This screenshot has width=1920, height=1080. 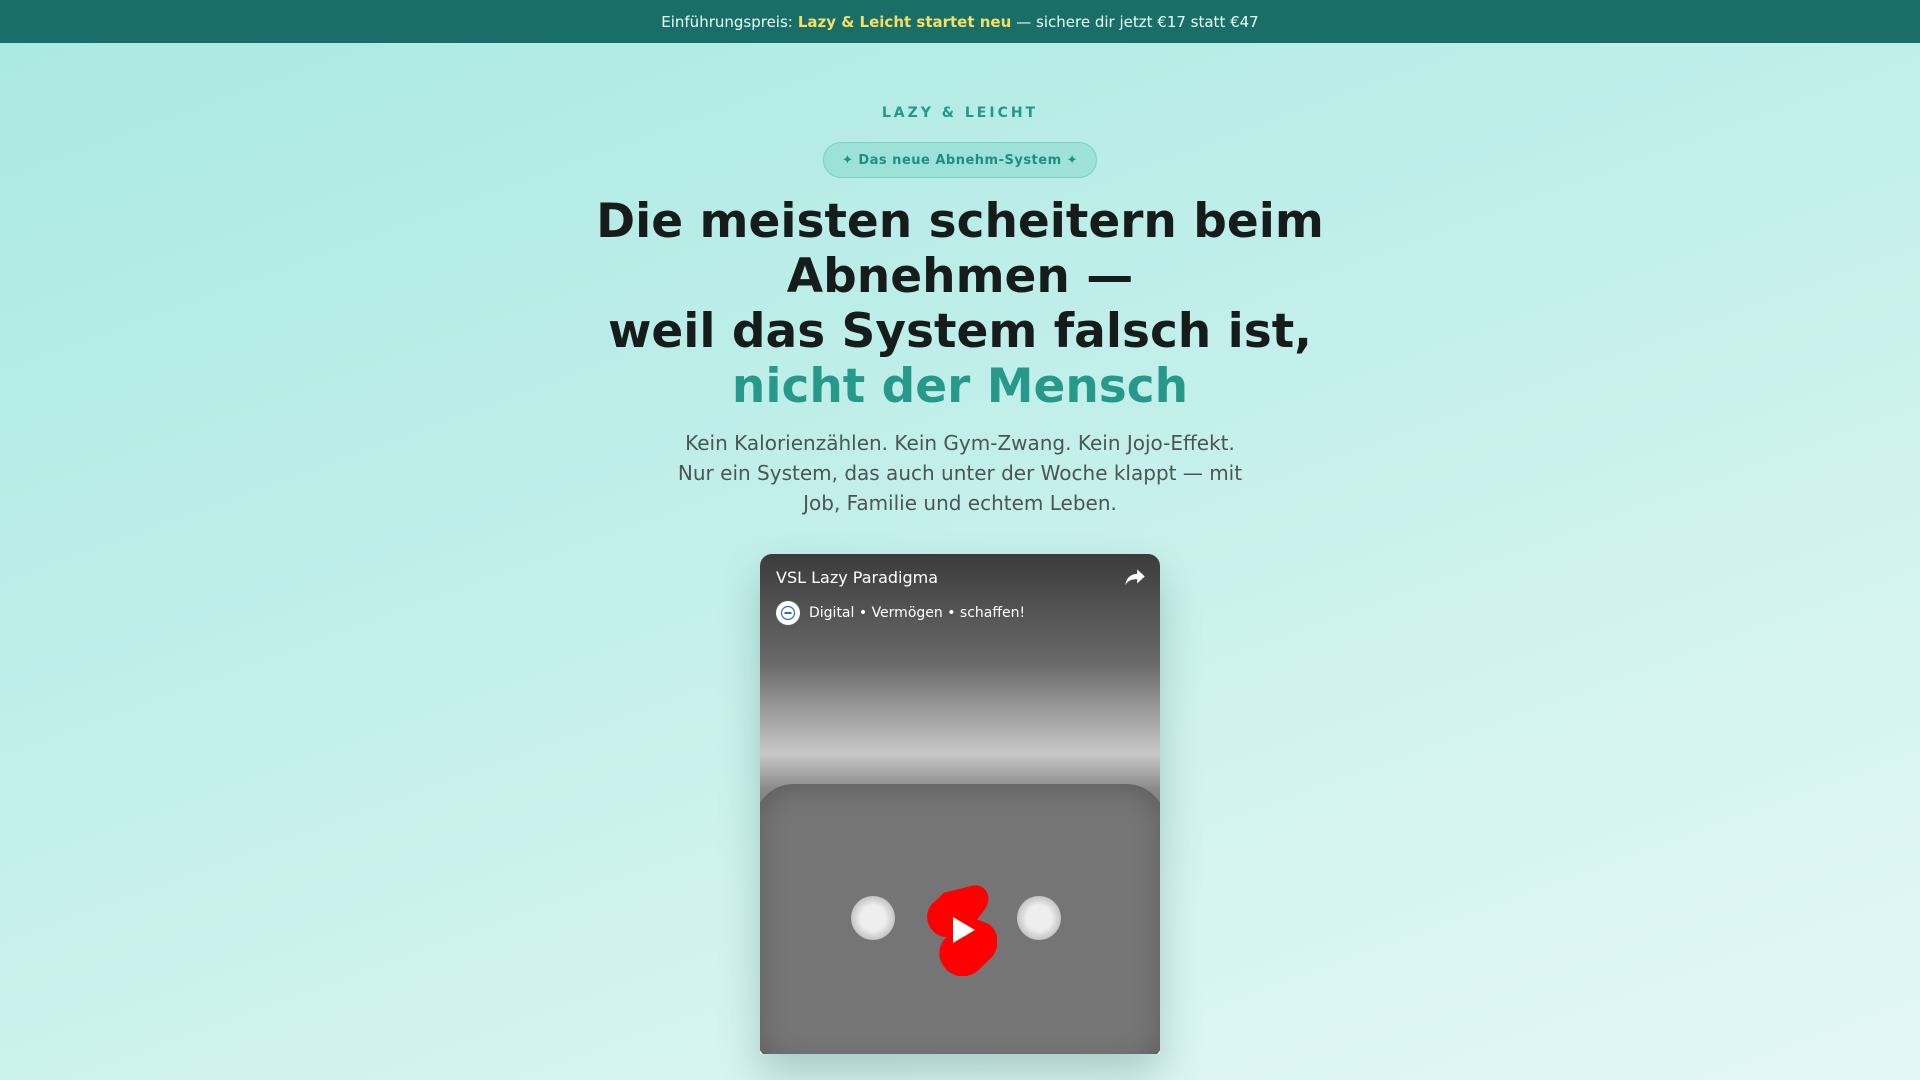 I want to click on channel-avatar, so click(x=788, y=613).